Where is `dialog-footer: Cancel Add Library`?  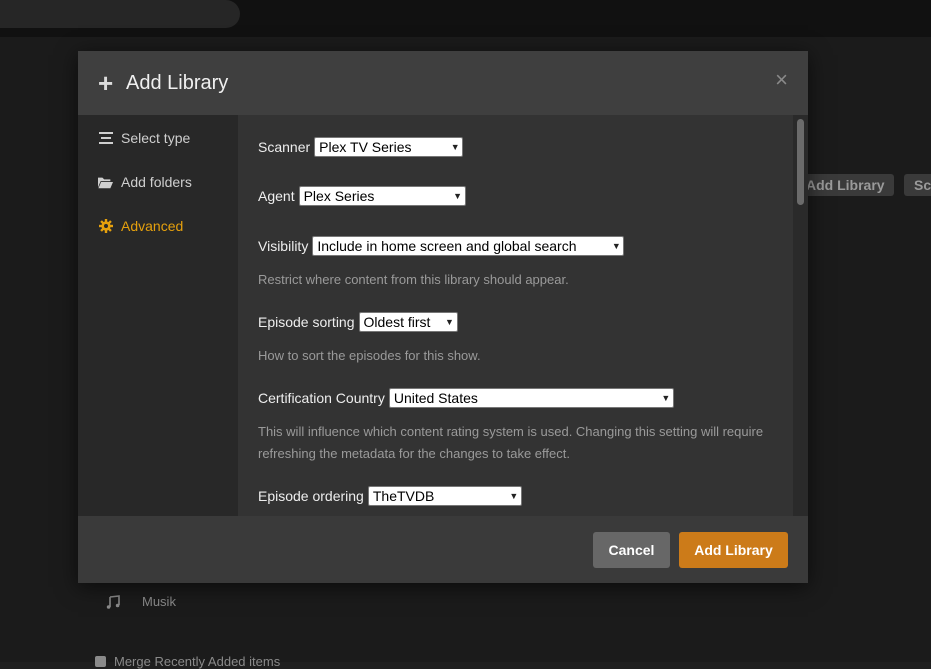
dialog-footer: Cancel Add Library is located at coordinates (443, 549).